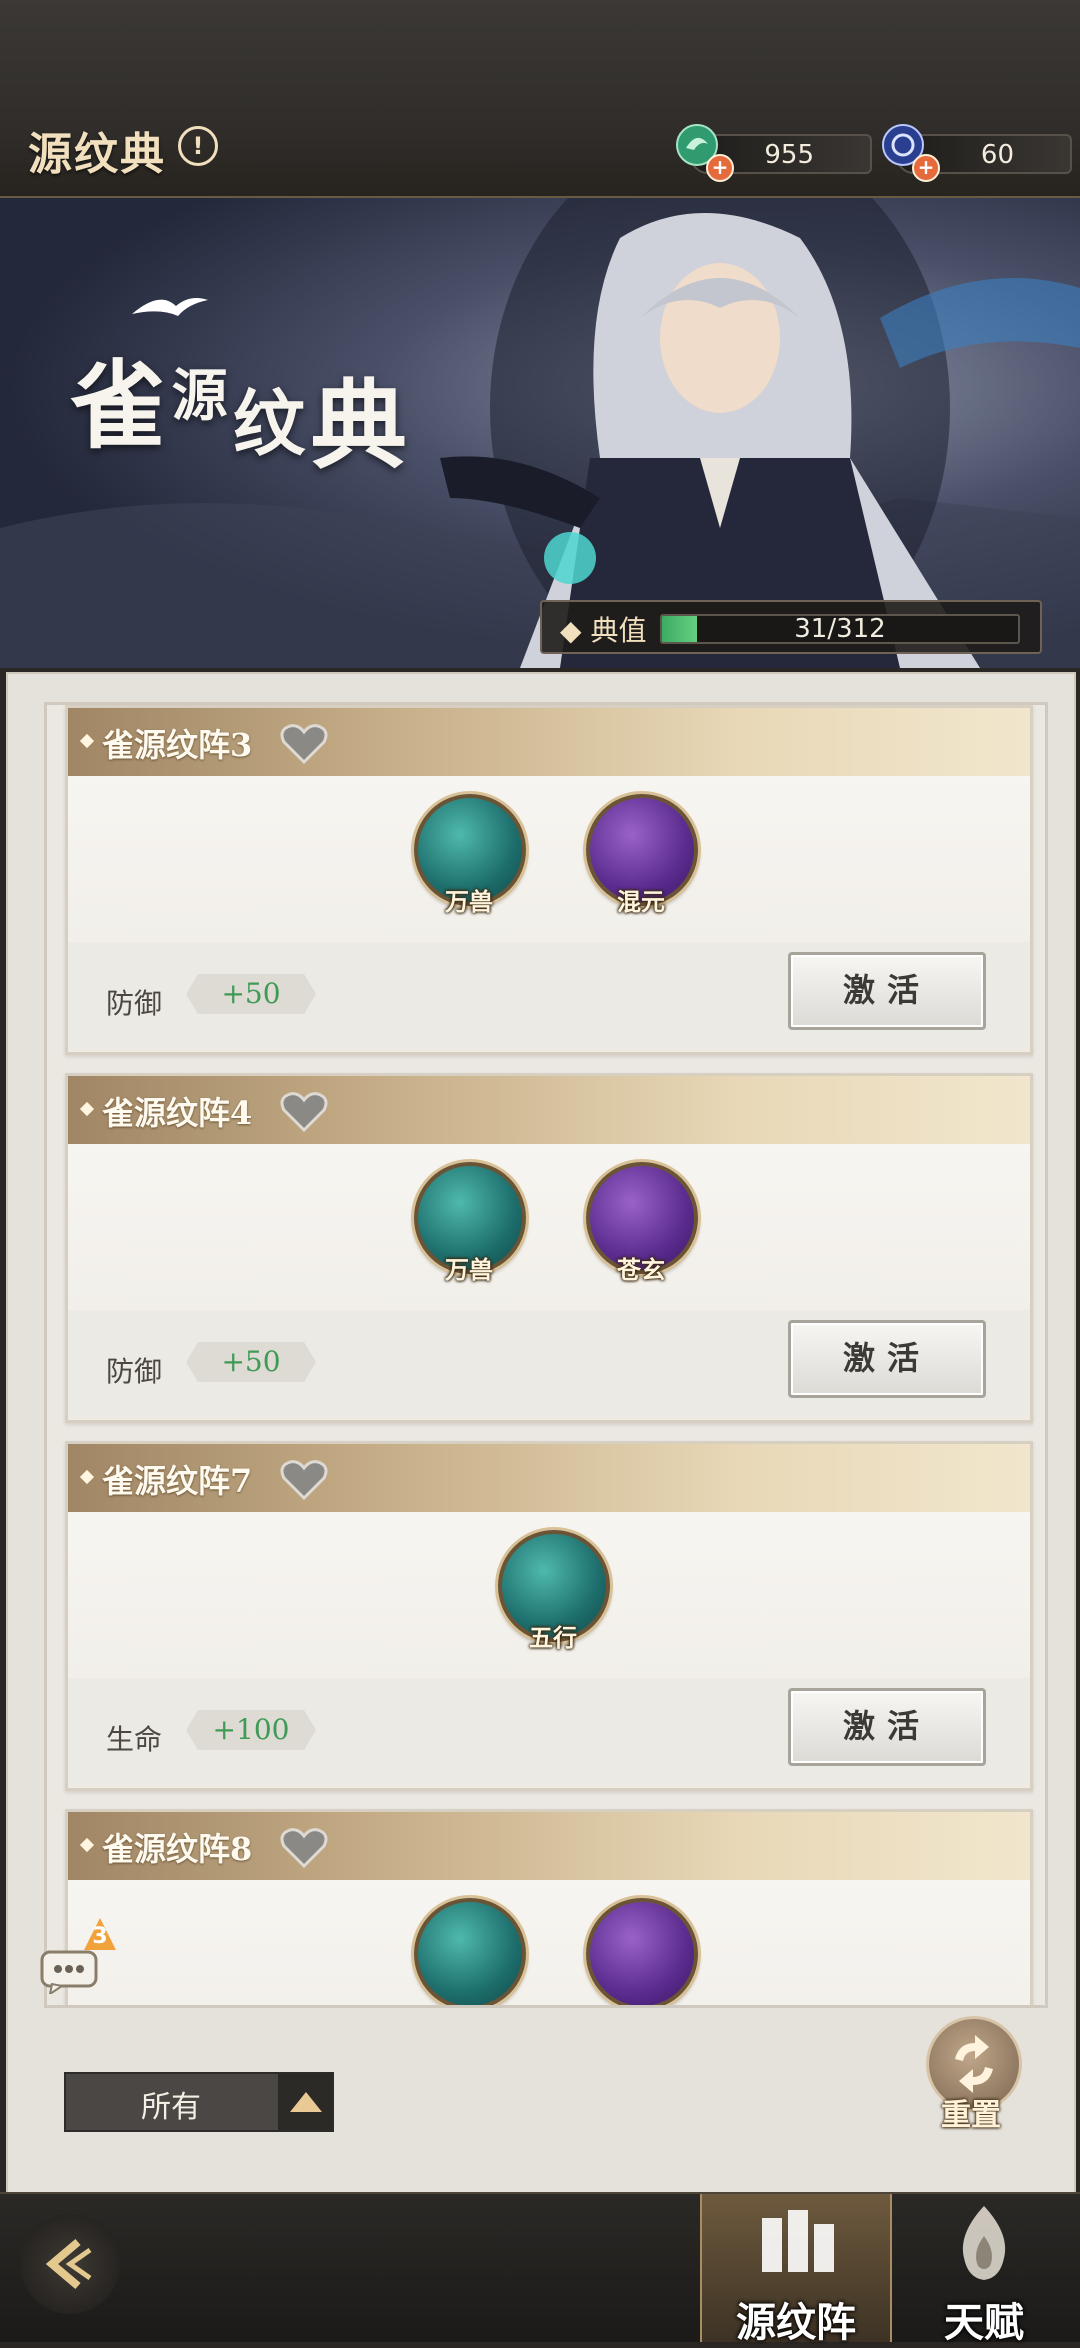 This screenshot has width=1080, height=2348. I want to click on tab-talent: 天赋, so click(984, 2270).